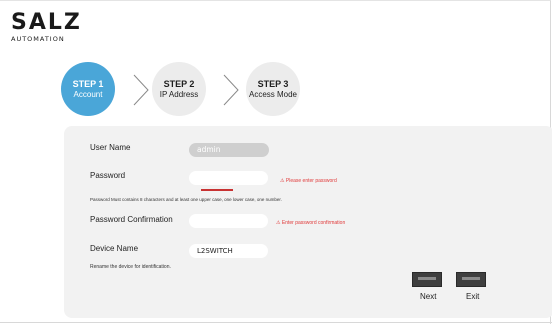 Image resolution: width=552 pixels, height=325 pixels. I want to click on confirm-password-input, so click(228, 221).